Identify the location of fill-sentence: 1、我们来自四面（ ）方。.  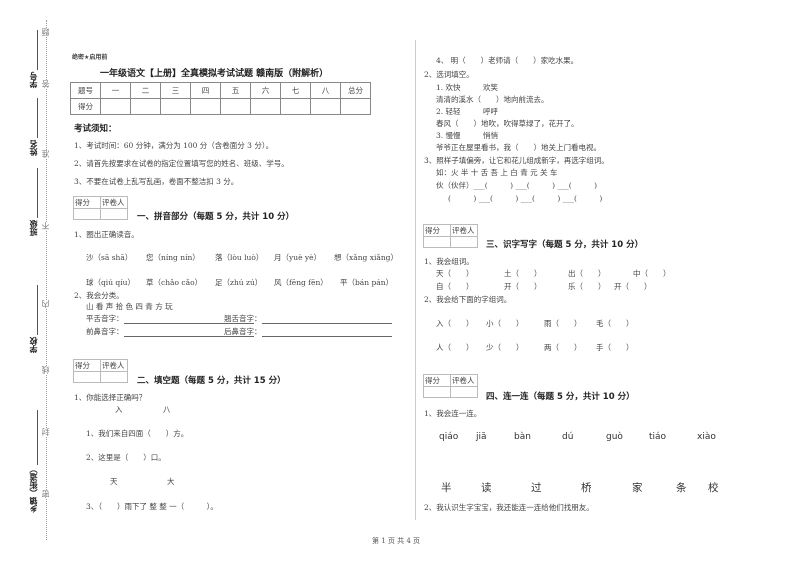
(137, 433).